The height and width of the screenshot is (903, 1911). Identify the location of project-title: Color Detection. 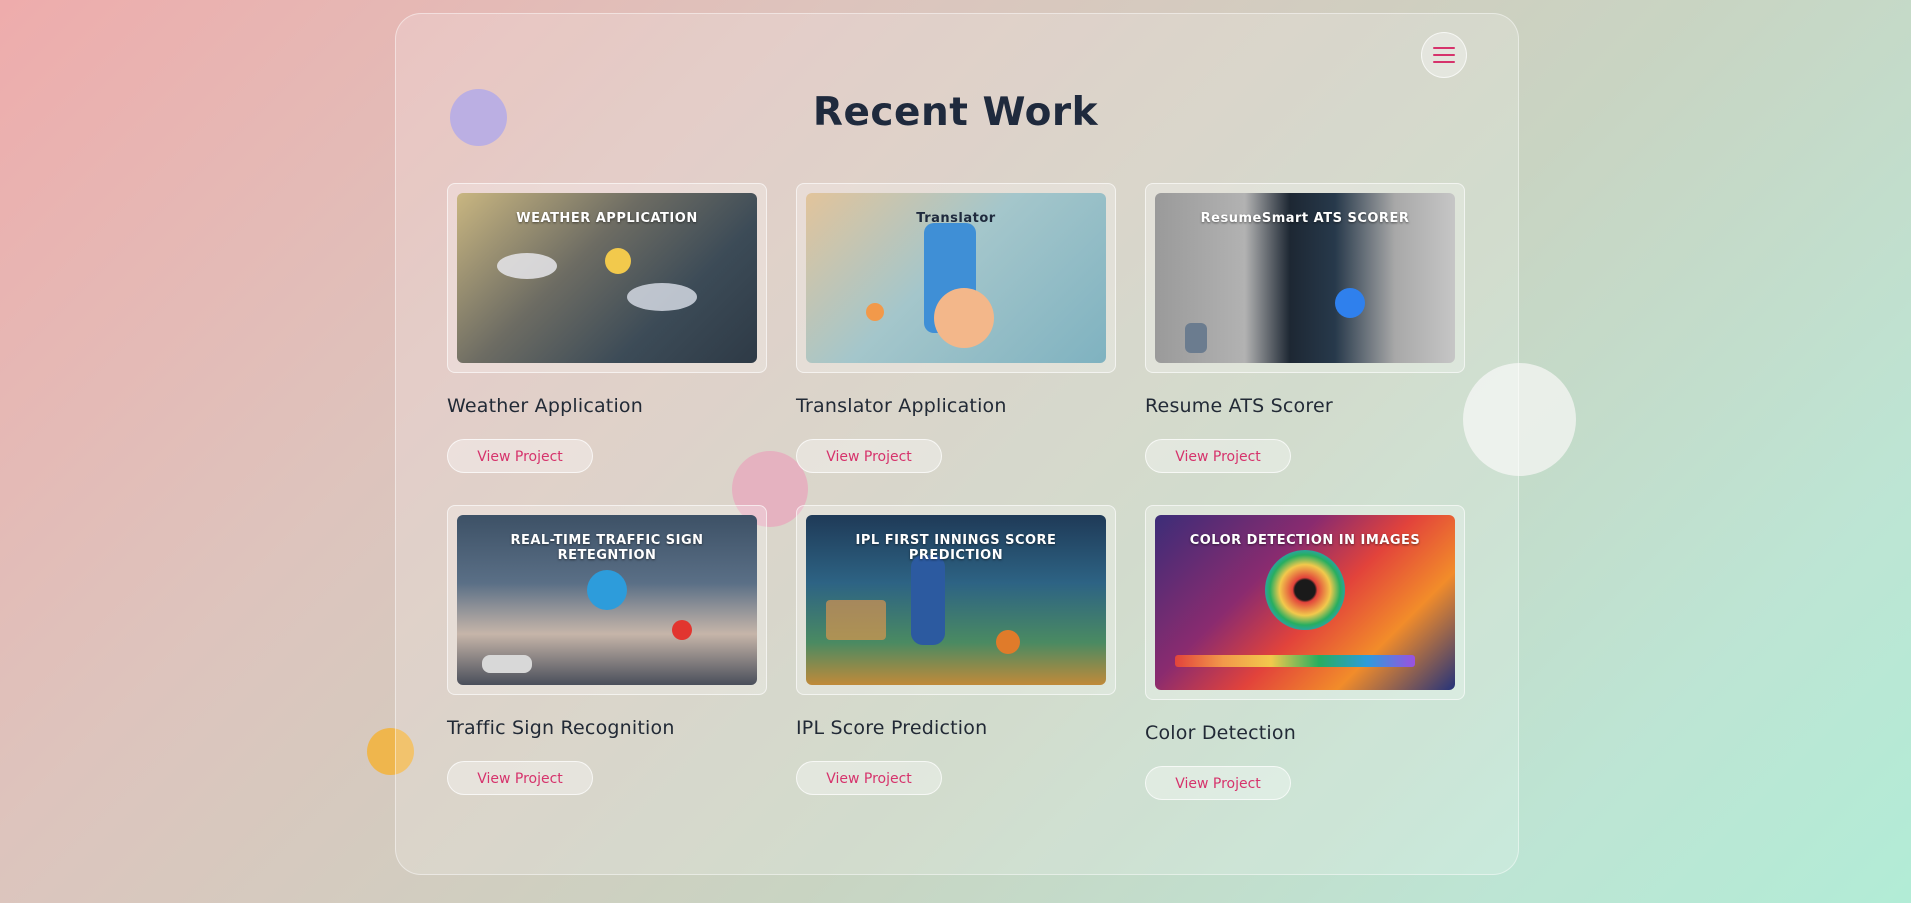
(1220, 733).